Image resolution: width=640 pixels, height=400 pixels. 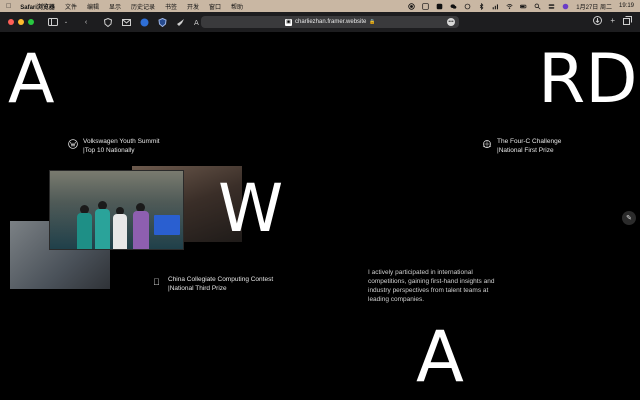 I want to click on address-url: charliezhan.framer.website, so click(x=330, y=22).